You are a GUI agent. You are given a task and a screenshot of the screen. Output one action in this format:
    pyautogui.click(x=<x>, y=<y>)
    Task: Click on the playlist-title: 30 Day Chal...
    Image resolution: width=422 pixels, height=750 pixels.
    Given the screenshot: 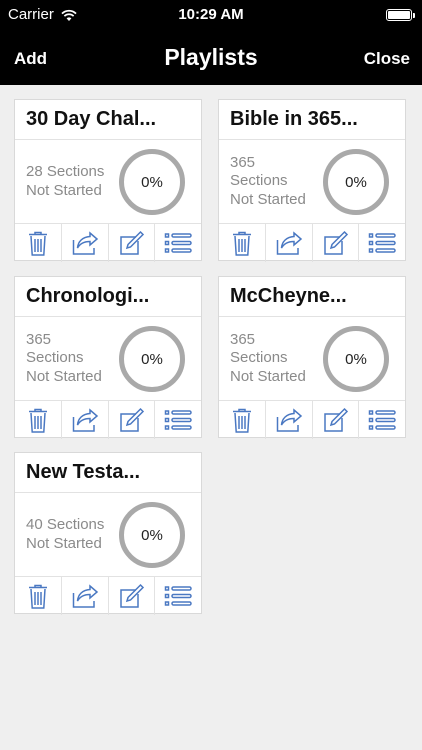 What is the action you would take?
    pyautogui.click(x=108, y=120)
    